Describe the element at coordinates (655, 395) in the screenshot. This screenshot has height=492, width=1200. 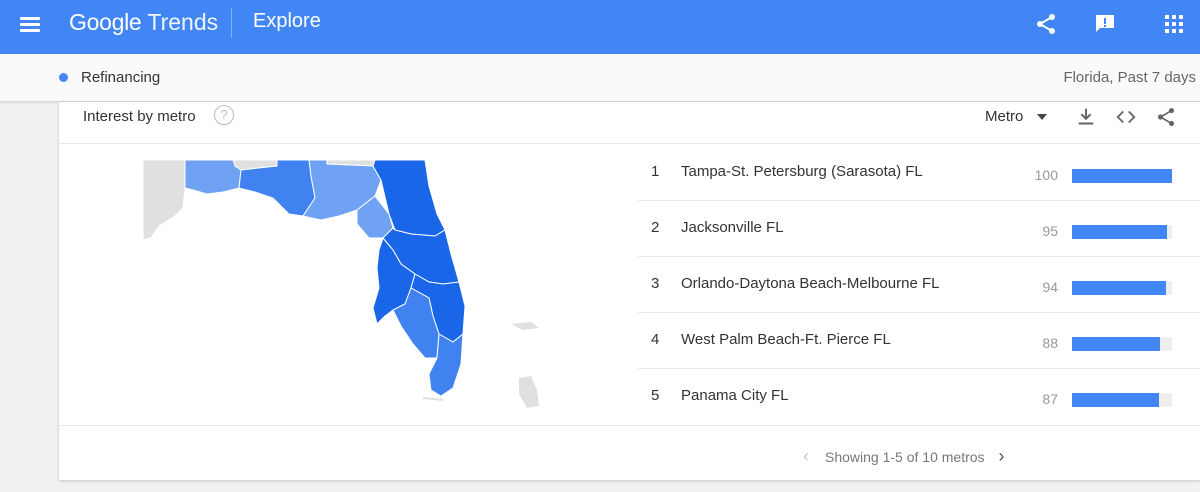
I see `row-rank: 5` at that location.